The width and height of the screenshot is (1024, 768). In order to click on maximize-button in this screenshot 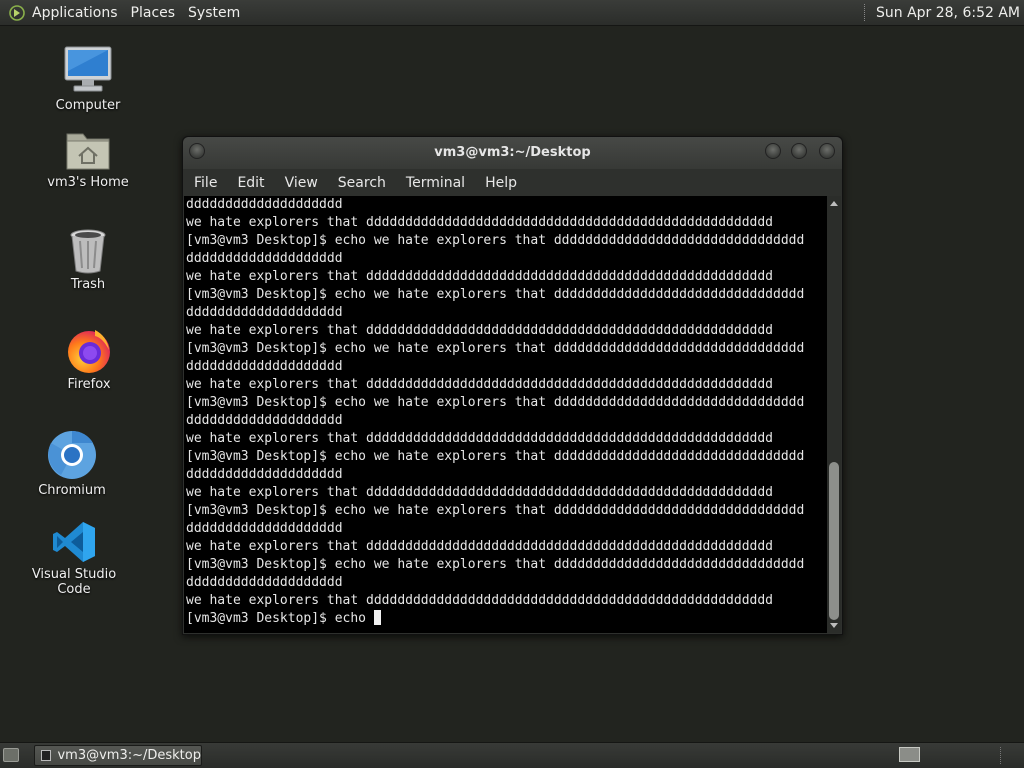, I will do `click(799, 151)`.